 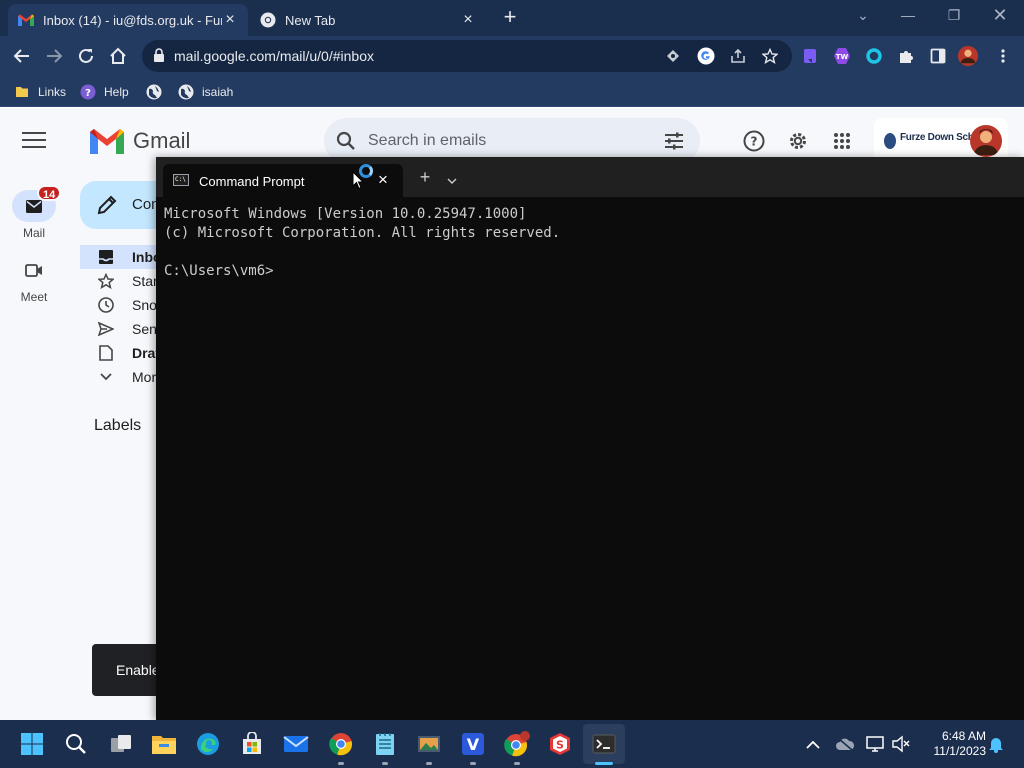 I want to click on notification-bell-icon, so click(x=996, y=744).